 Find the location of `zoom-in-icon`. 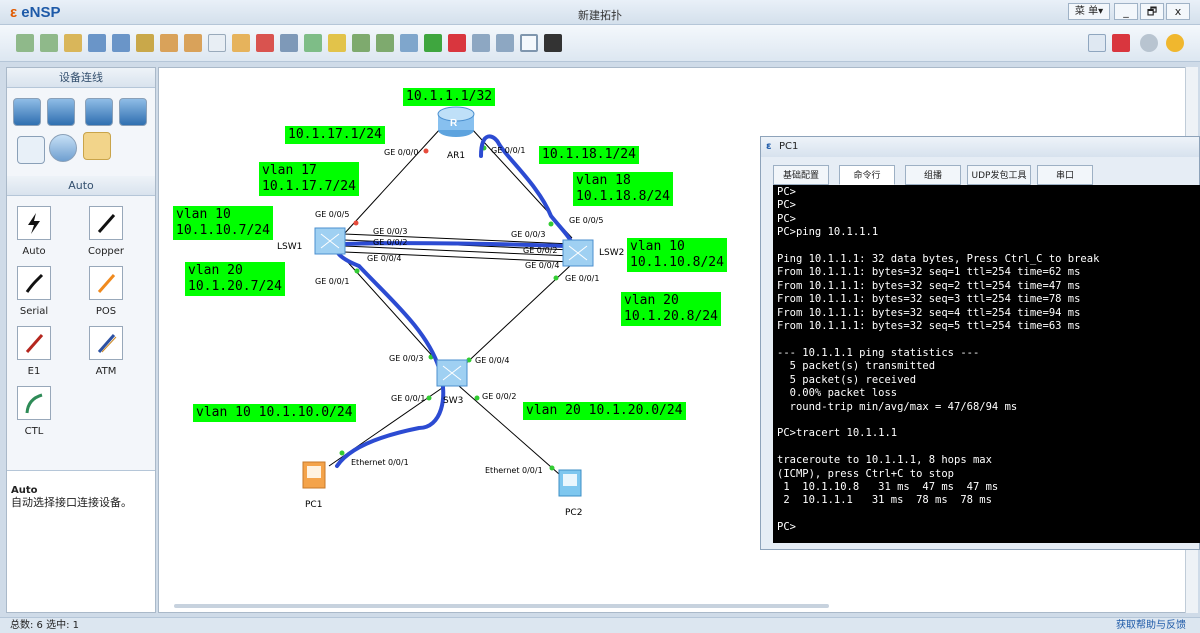

zoom-in-icon is located at coordinates (361, 43).